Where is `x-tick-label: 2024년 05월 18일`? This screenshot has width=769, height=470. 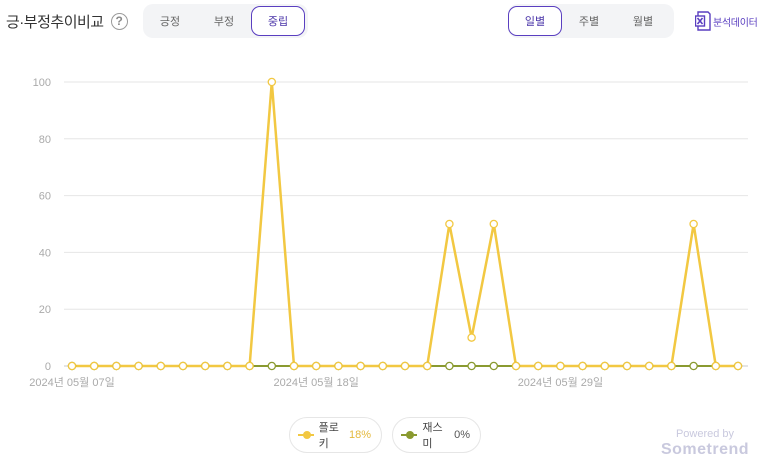
x-tick-label: 2024년 05월 18일 is located at coordinates (315, 382).